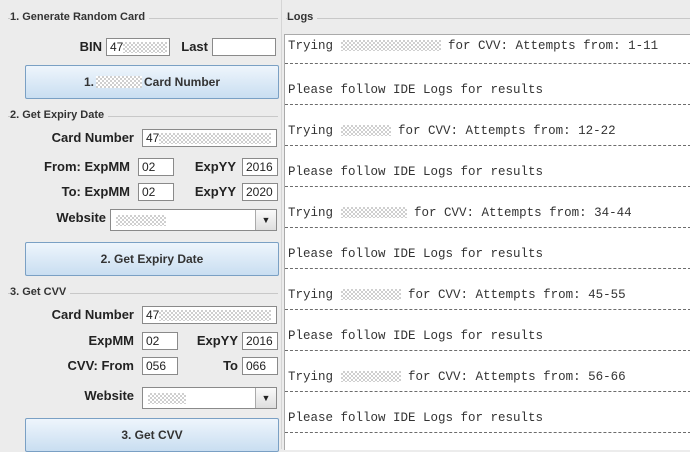  What do you see at coordinates (92, 314) in the screenshot?
I see `cvv-card-number-label: Card Number` at bounding box center [92, 314].